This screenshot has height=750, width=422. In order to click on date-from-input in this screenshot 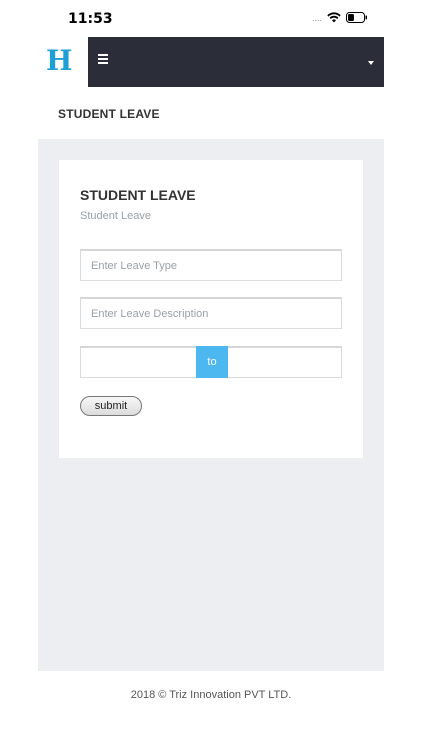, I will do `click(138, 363)`.